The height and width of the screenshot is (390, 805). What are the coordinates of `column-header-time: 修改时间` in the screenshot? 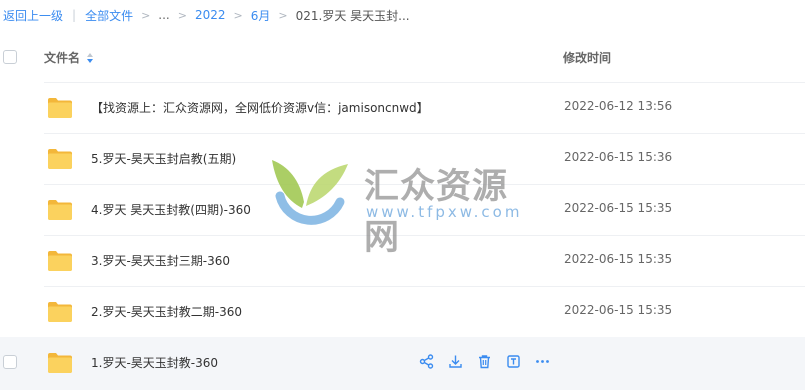 It's located at (587, 57).